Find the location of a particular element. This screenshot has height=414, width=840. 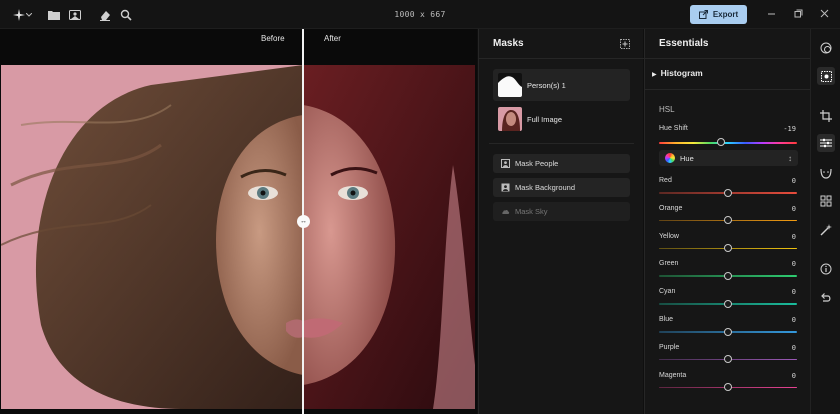

hue-shift-slider-knob is located at coordinates (721, 142).